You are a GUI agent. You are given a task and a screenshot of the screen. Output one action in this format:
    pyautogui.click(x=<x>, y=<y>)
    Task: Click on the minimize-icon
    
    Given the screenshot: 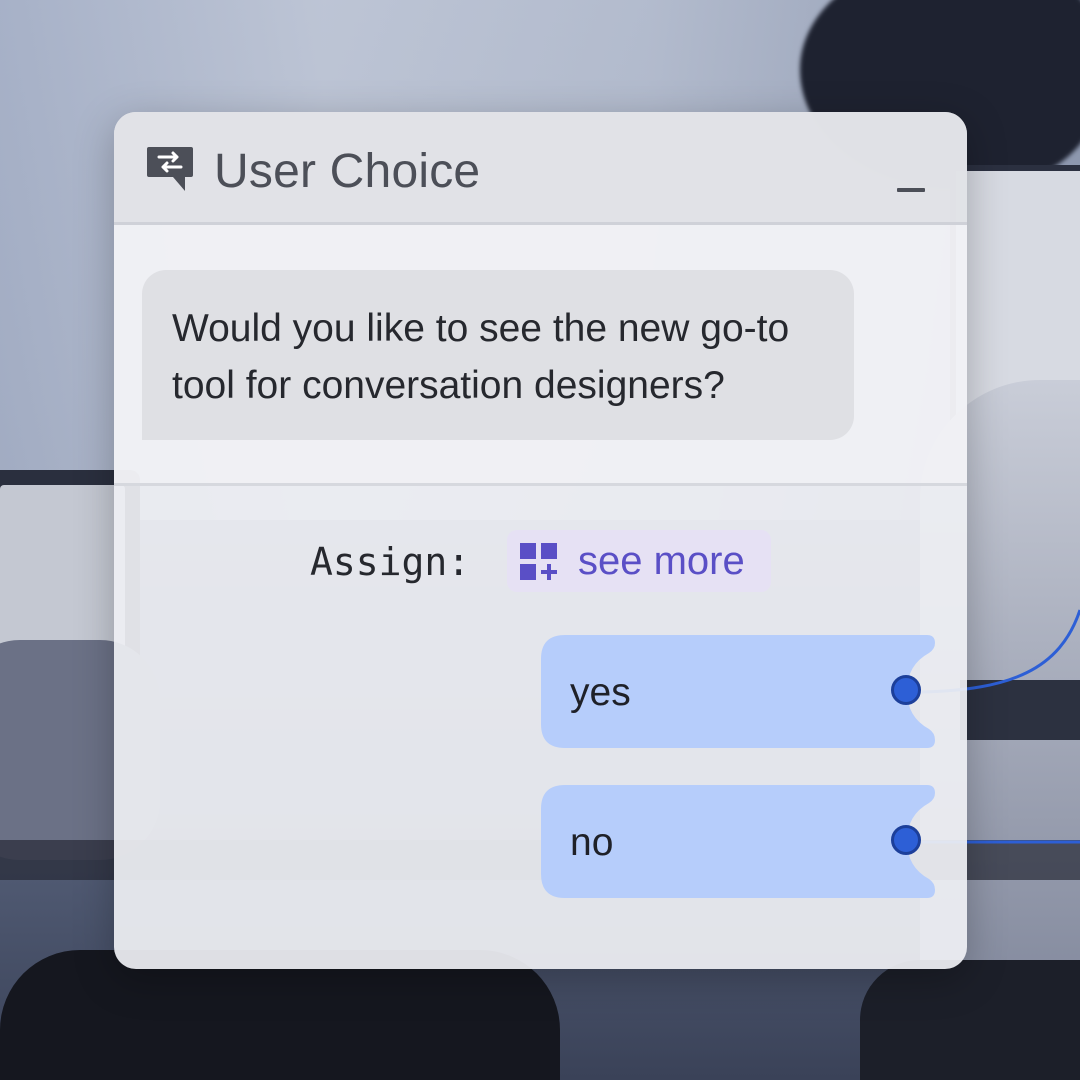 What is the action you would take?
    pyautogui.click(x=911, y=190)
    